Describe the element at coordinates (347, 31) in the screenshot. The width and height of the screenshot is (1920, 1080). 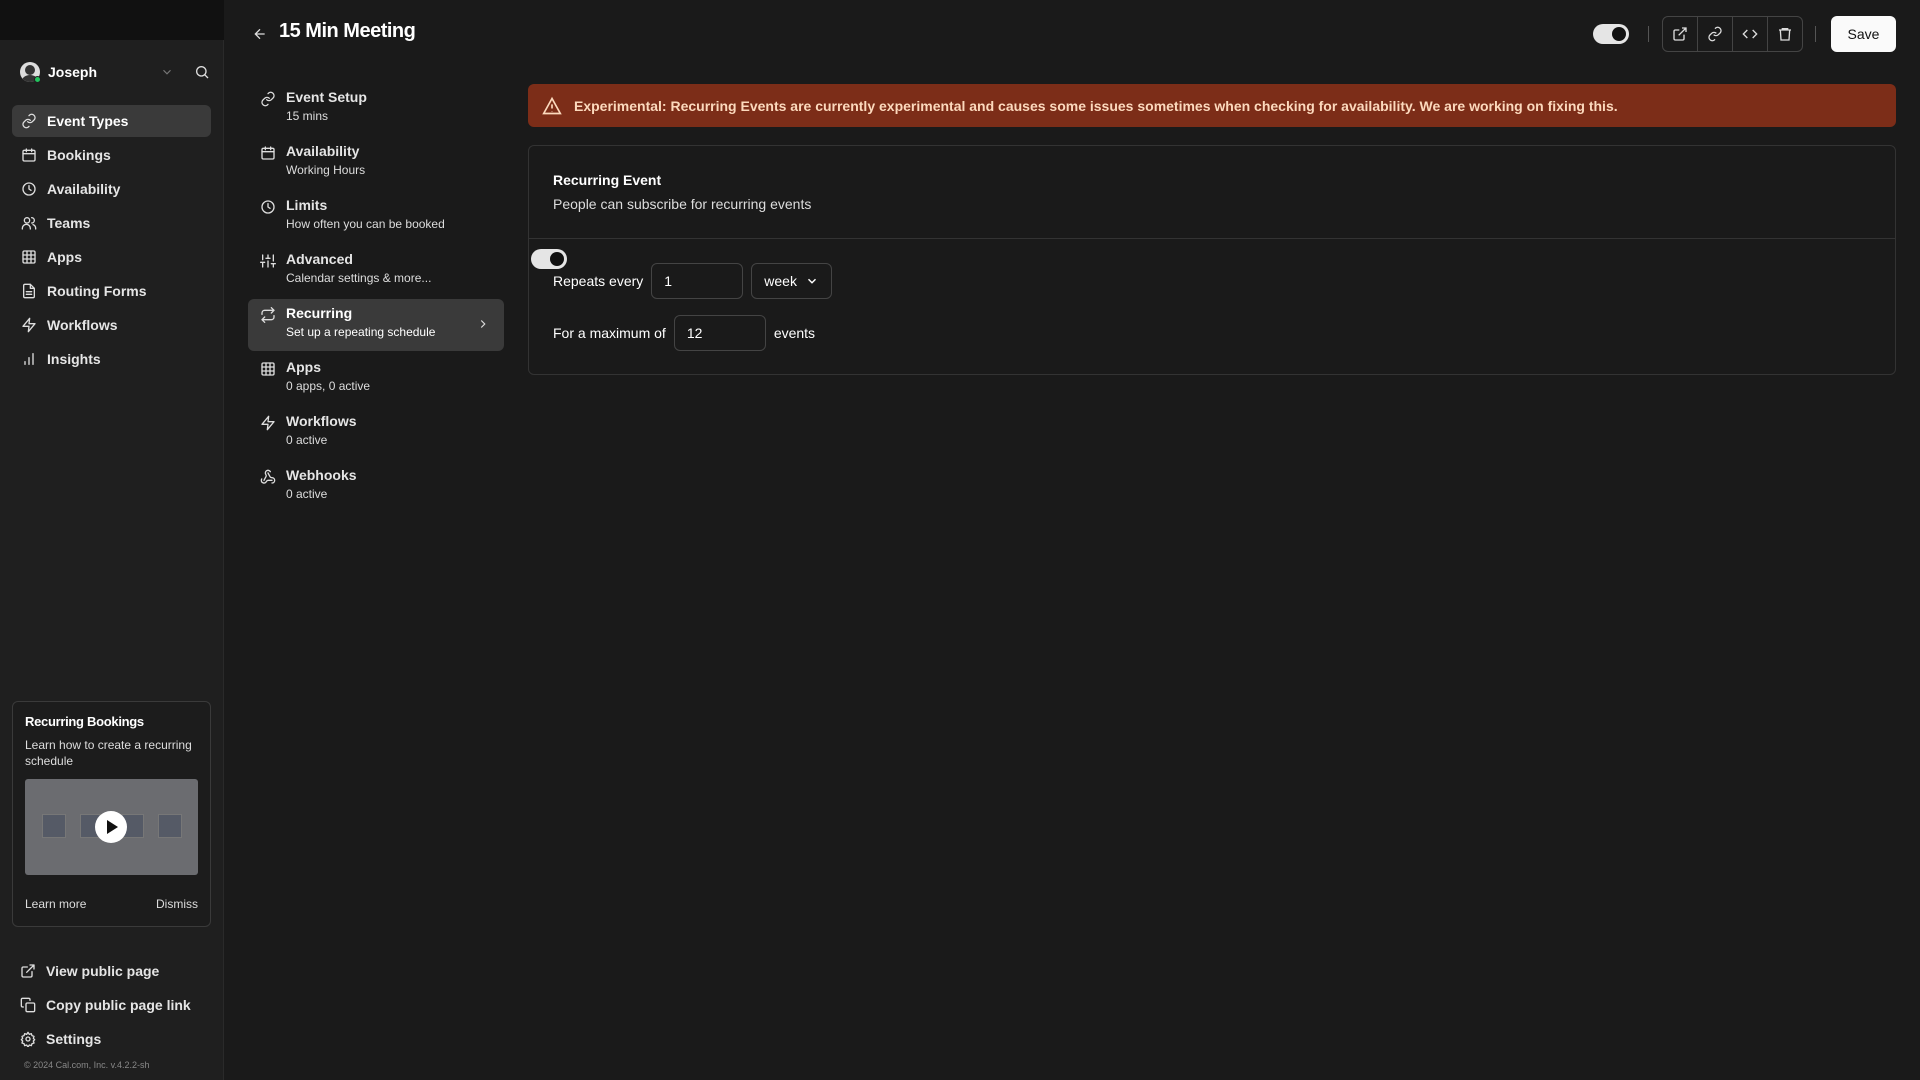
I see `page-title: 15 Min Meeting` at that location.